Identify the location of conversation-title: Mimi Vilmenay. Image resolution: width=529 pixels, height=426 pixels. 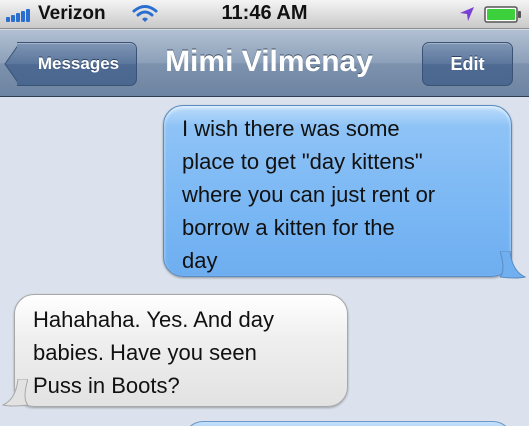
(269, 61).